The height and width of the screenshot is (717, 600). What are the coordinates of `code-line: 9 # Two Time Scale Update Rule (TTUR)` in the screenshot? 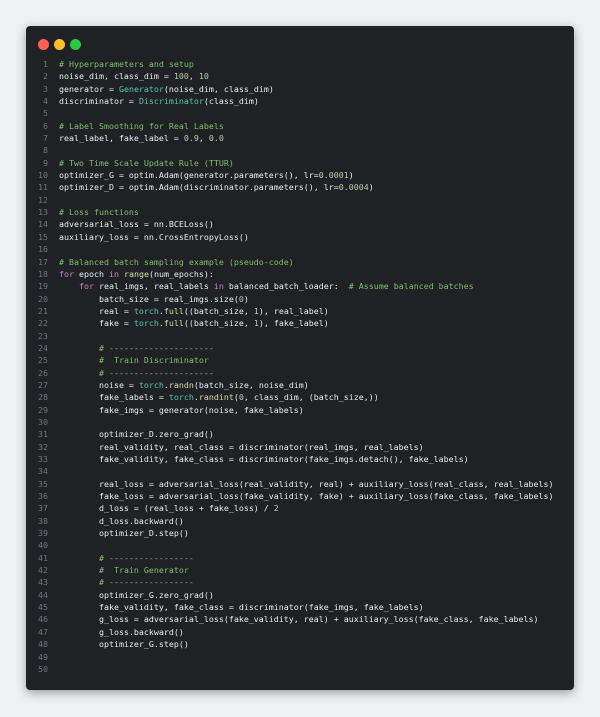 It's located at (300, 163).